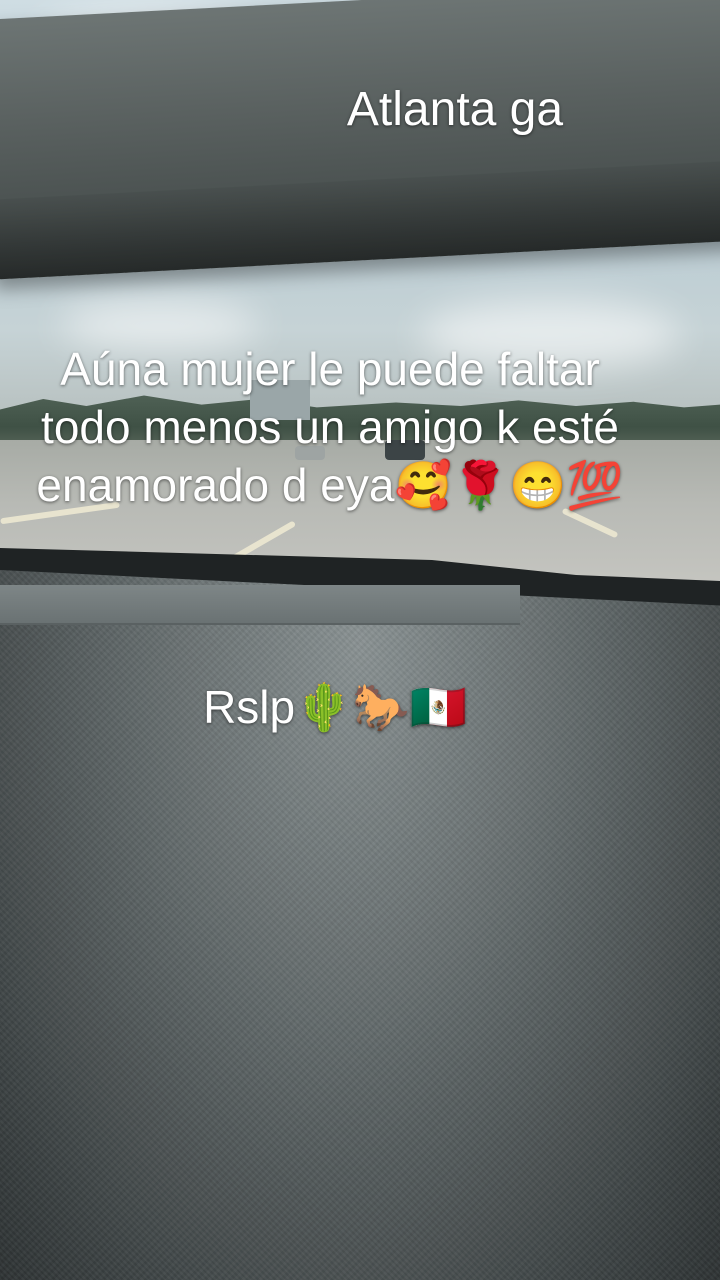 This screenshot has height=1280, width=720. I want to click on location-caption: Atlanta ga, so click(455, 109).